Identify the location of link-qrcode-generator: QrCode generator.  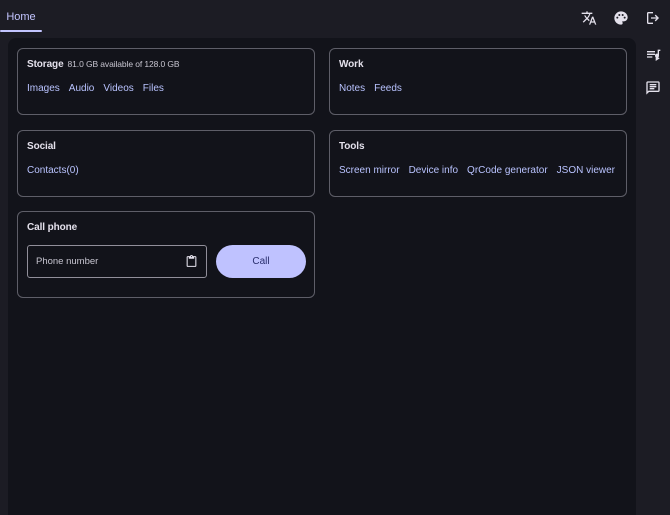
(507, 170).